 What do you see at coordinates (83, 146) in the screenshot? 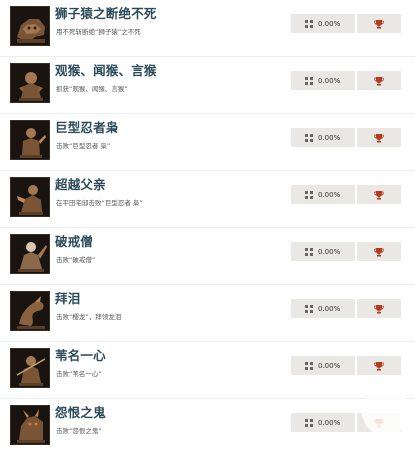
I see `achievement-description: 击败“巨型忍者 枭”` at bounding box center [83, 146].